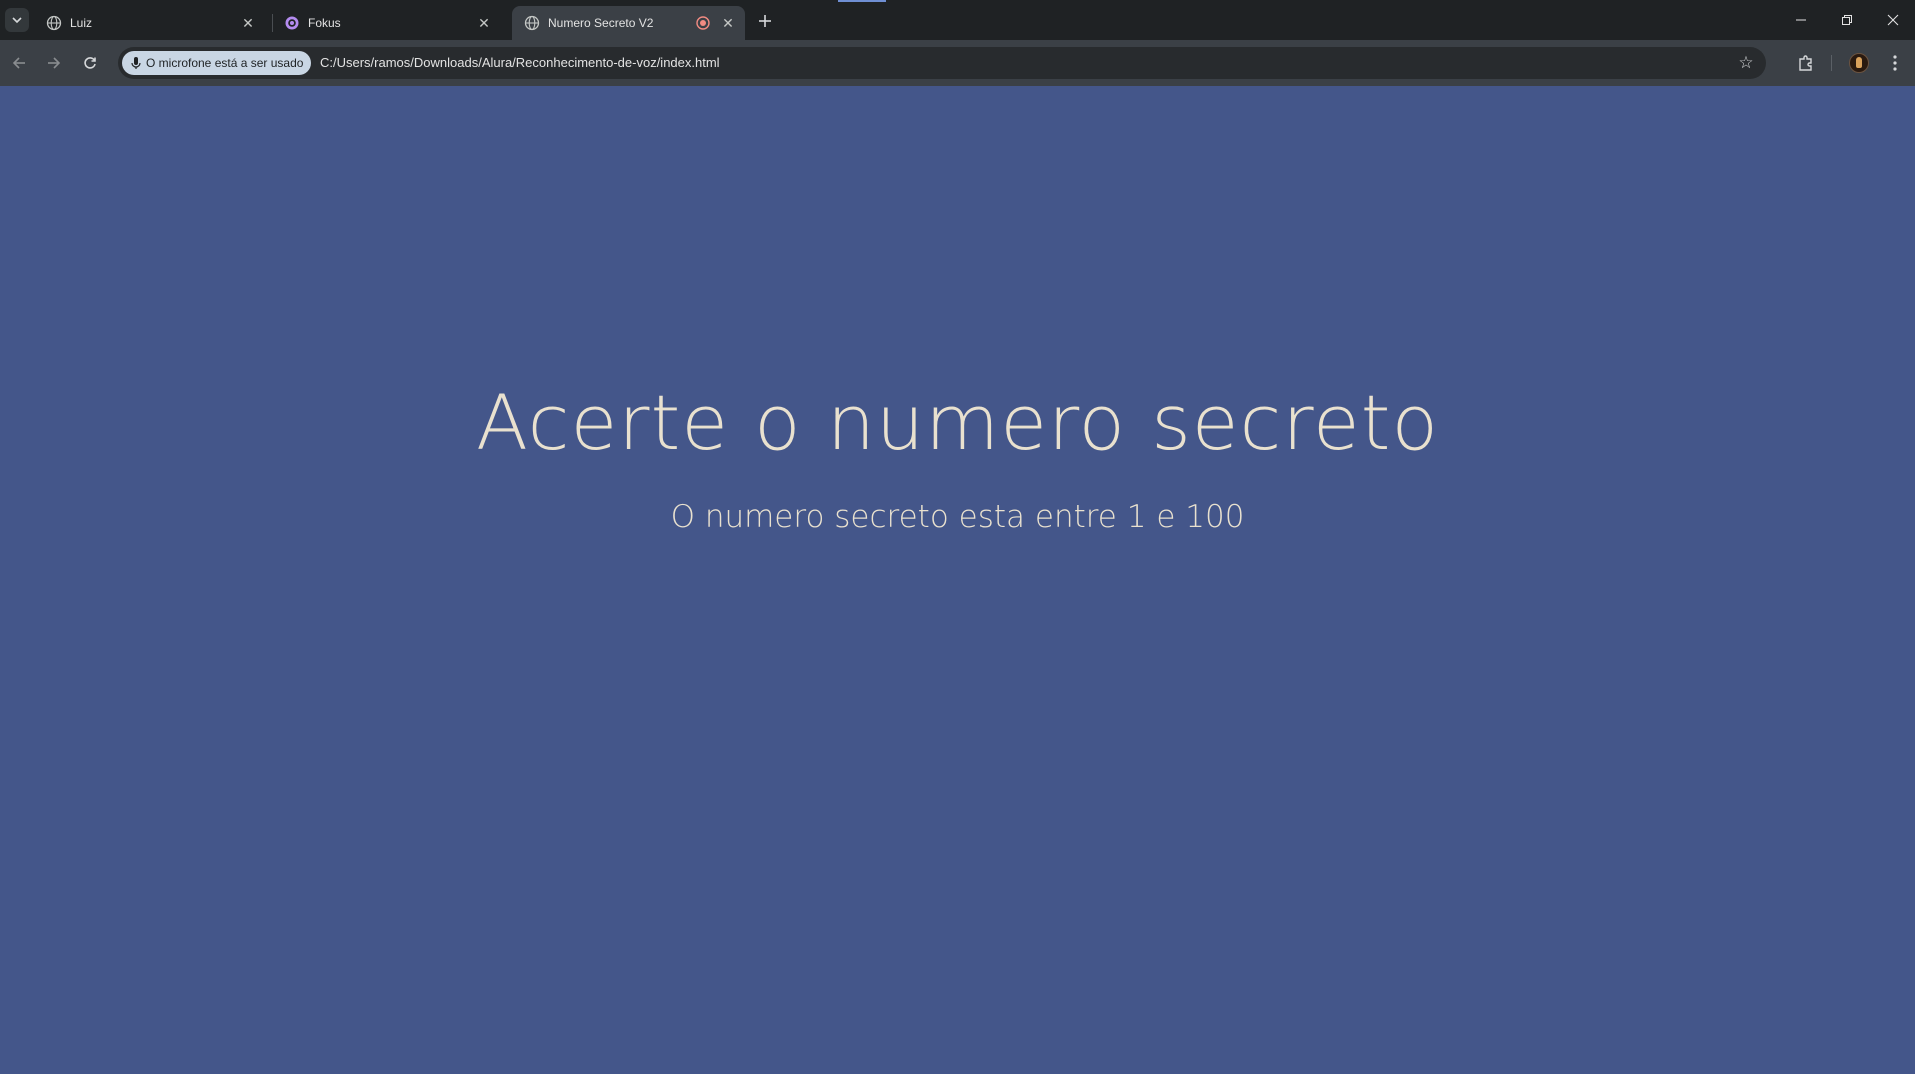 The width and height of the screenshot is (1915, 1074). I want to click on arrow-left-icon, so click(18, 63).